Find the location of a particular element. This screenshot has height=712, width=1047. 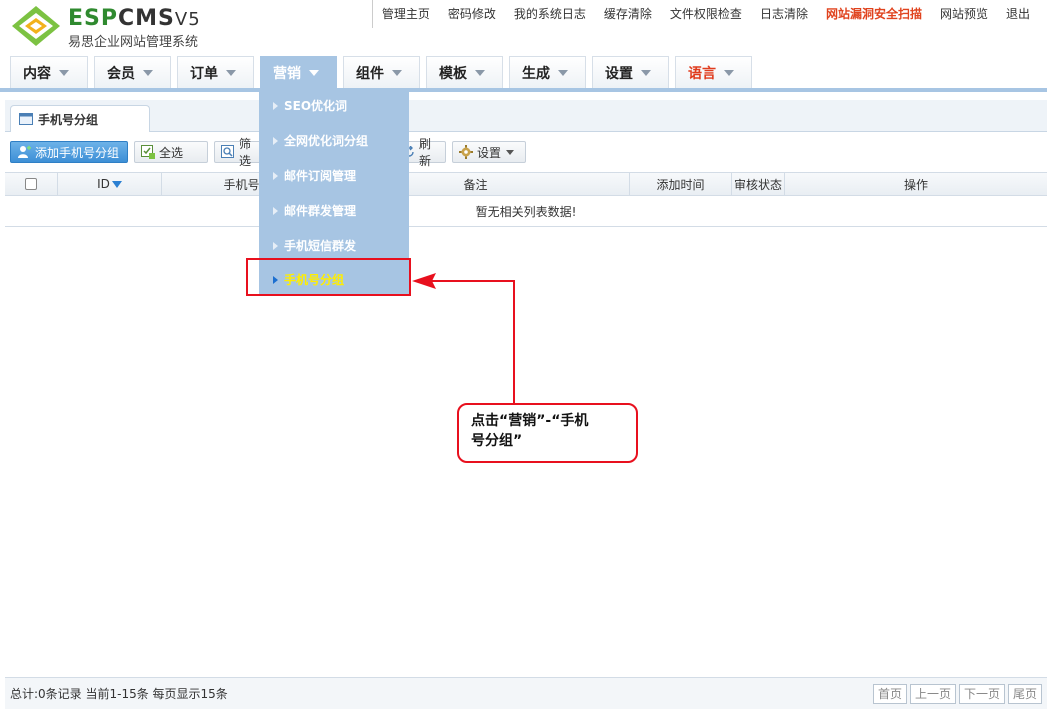

empty-row: 暂无相关列表数据! is located at coordinates (526, 211).